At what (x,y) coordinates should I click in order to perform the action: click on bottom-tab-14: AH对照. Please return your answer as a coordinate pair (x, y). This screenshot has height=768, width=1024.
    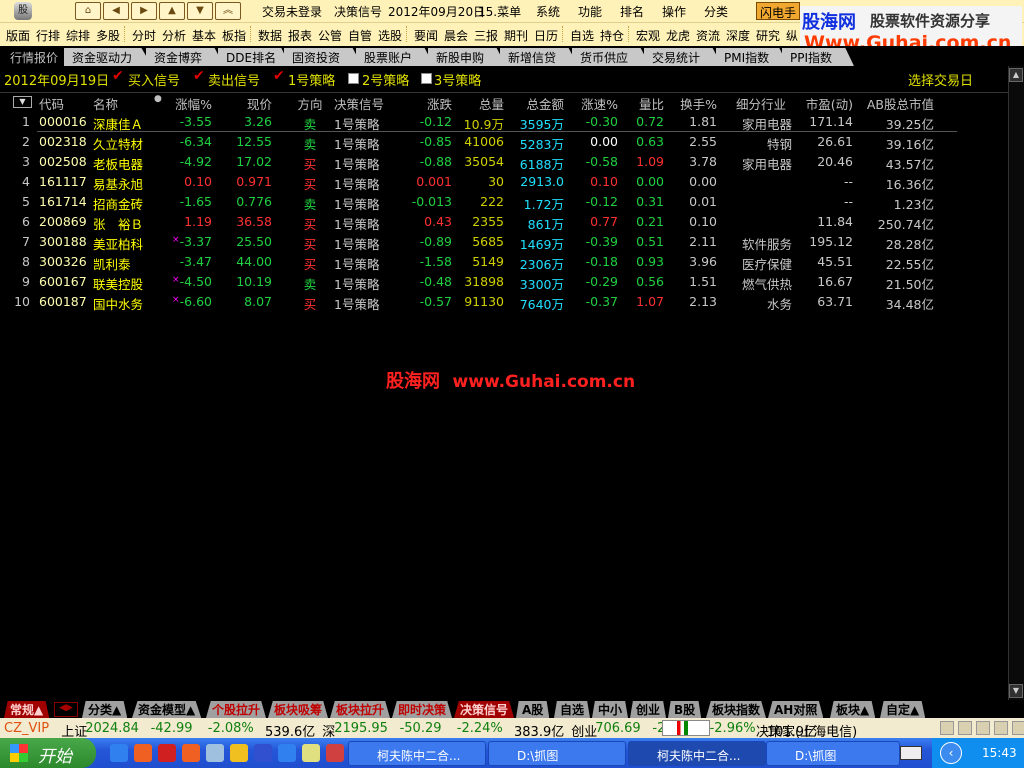
    Looking at the image, I should click on (796, 709).